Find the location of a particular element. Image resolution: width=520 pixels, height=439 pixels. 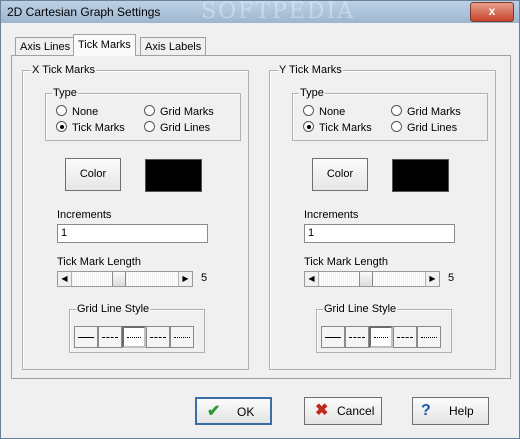

close-button: x is located at coordinates (492, 12).